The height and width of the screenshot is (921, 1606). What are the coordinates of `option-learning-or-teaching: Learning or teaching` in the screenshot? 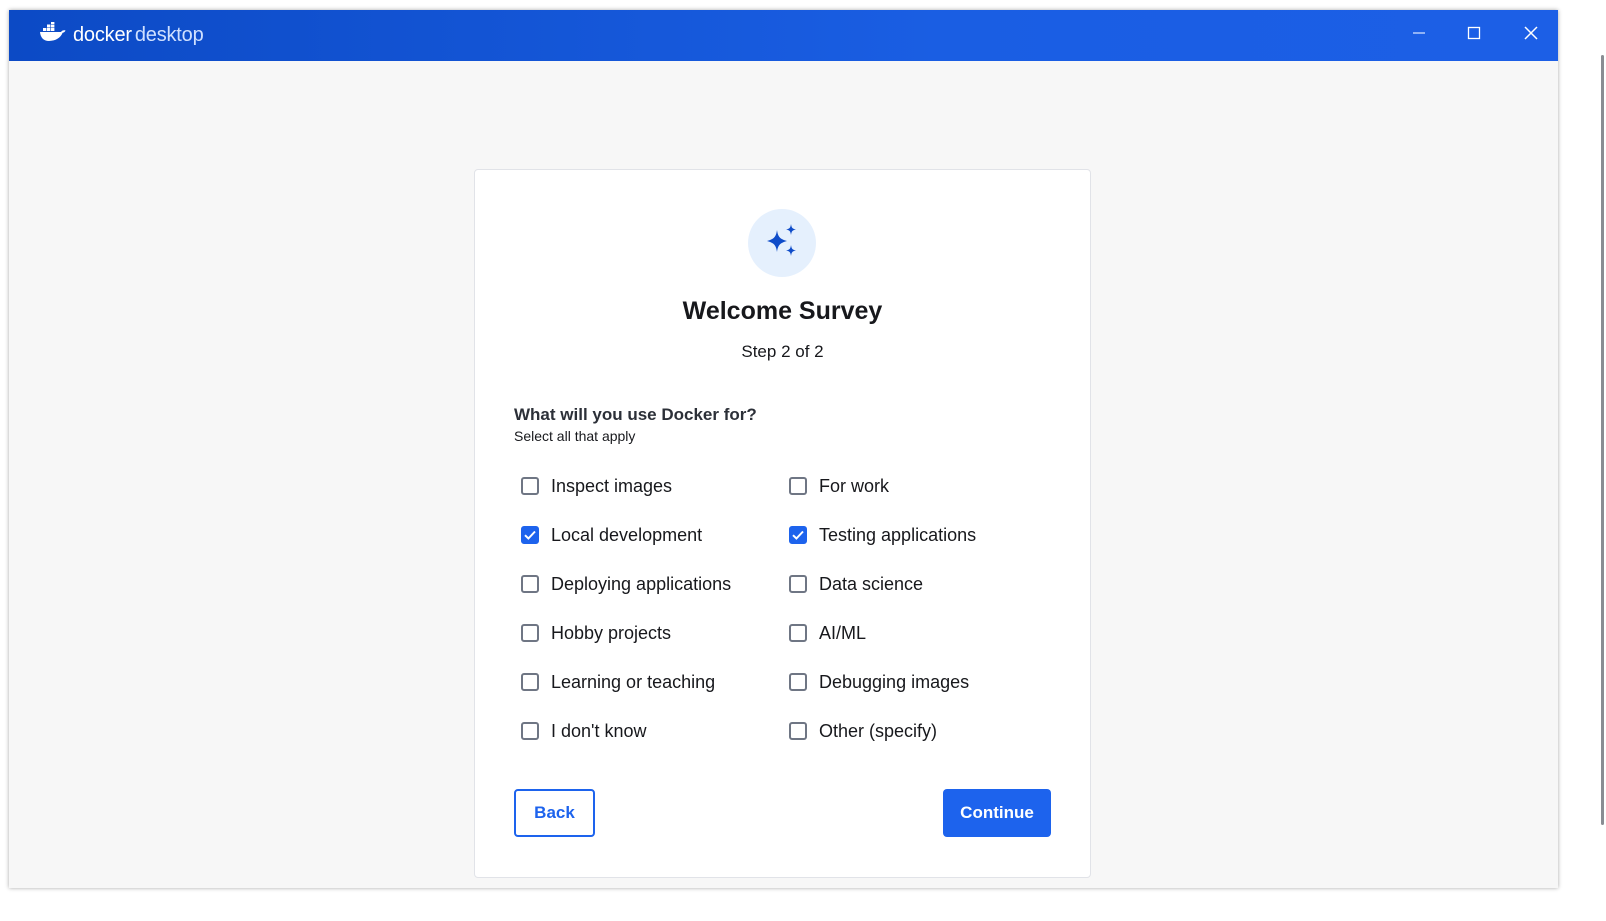 It's located at (655, 682).